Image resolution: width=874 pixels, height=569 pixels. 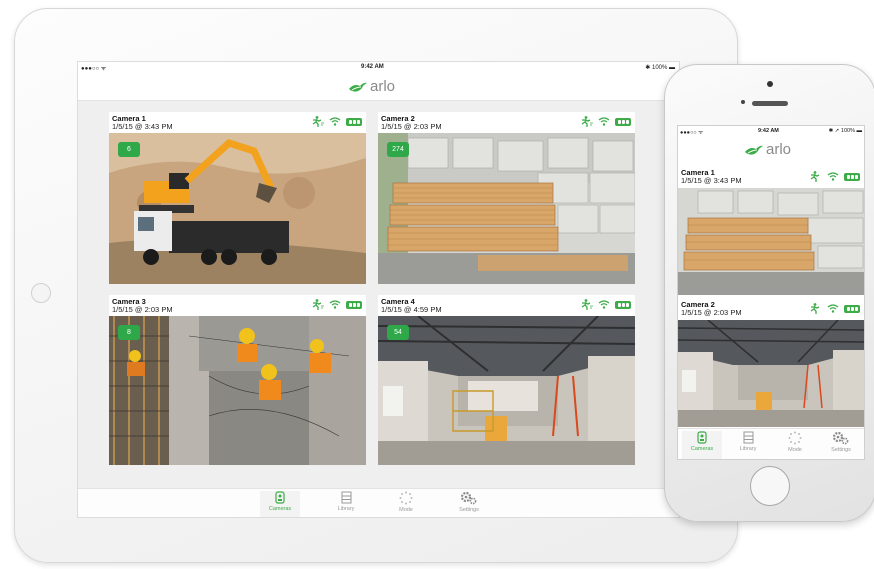 I want to click on excavator-scene, so click(x=237, y=208).